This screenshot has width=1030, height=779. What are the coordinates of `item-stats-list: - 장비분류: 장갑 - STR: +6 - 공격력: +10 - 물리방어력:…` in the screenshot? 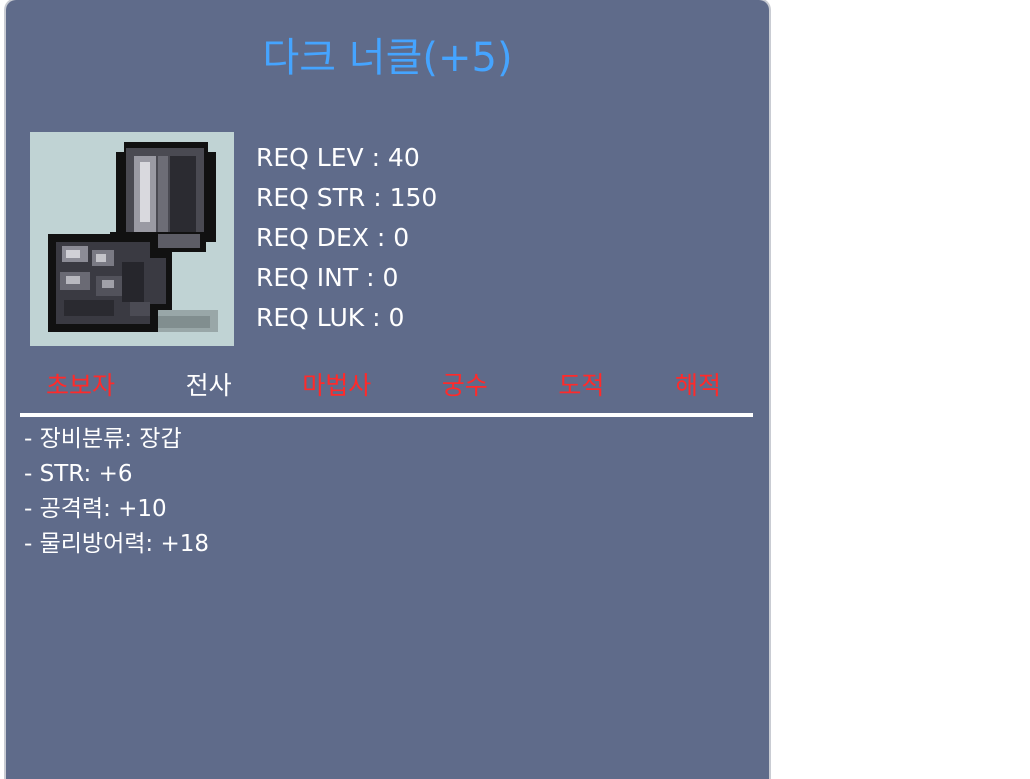 It's located at (116, 492).